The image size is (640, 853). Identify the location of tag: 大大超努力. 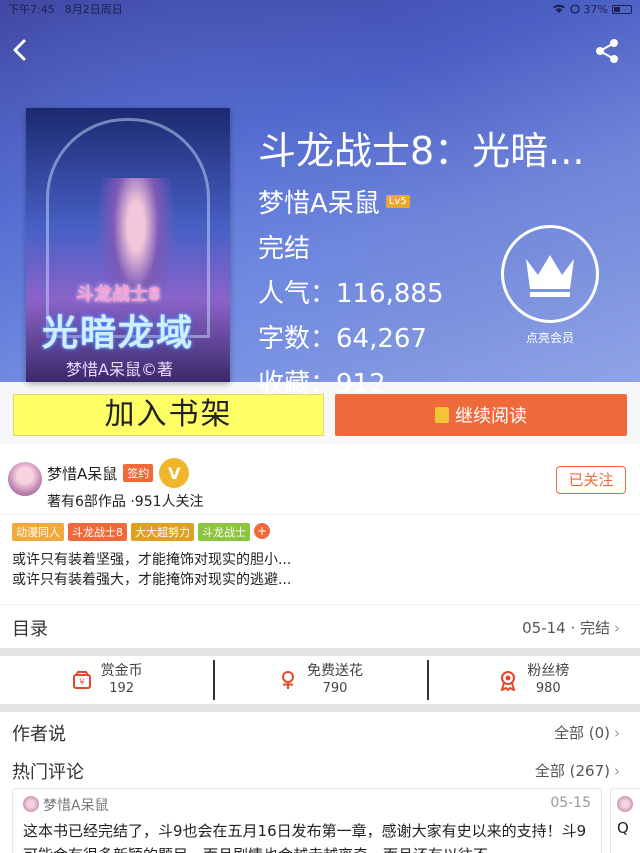
(162, 532).